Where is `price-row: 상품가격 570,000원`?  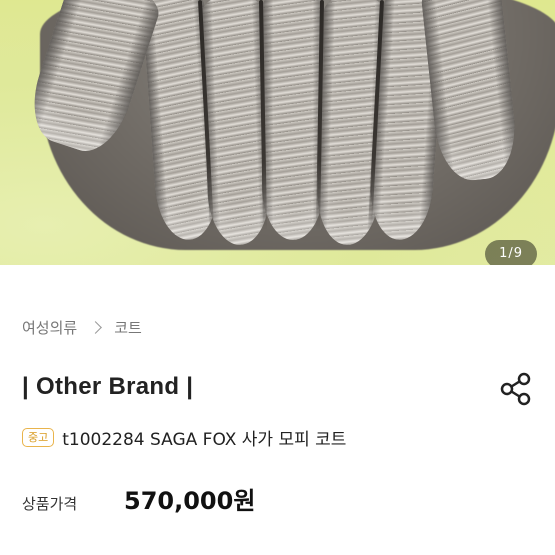 price-row: 상품가격 570,000원 is located at coordinates (138, 498).